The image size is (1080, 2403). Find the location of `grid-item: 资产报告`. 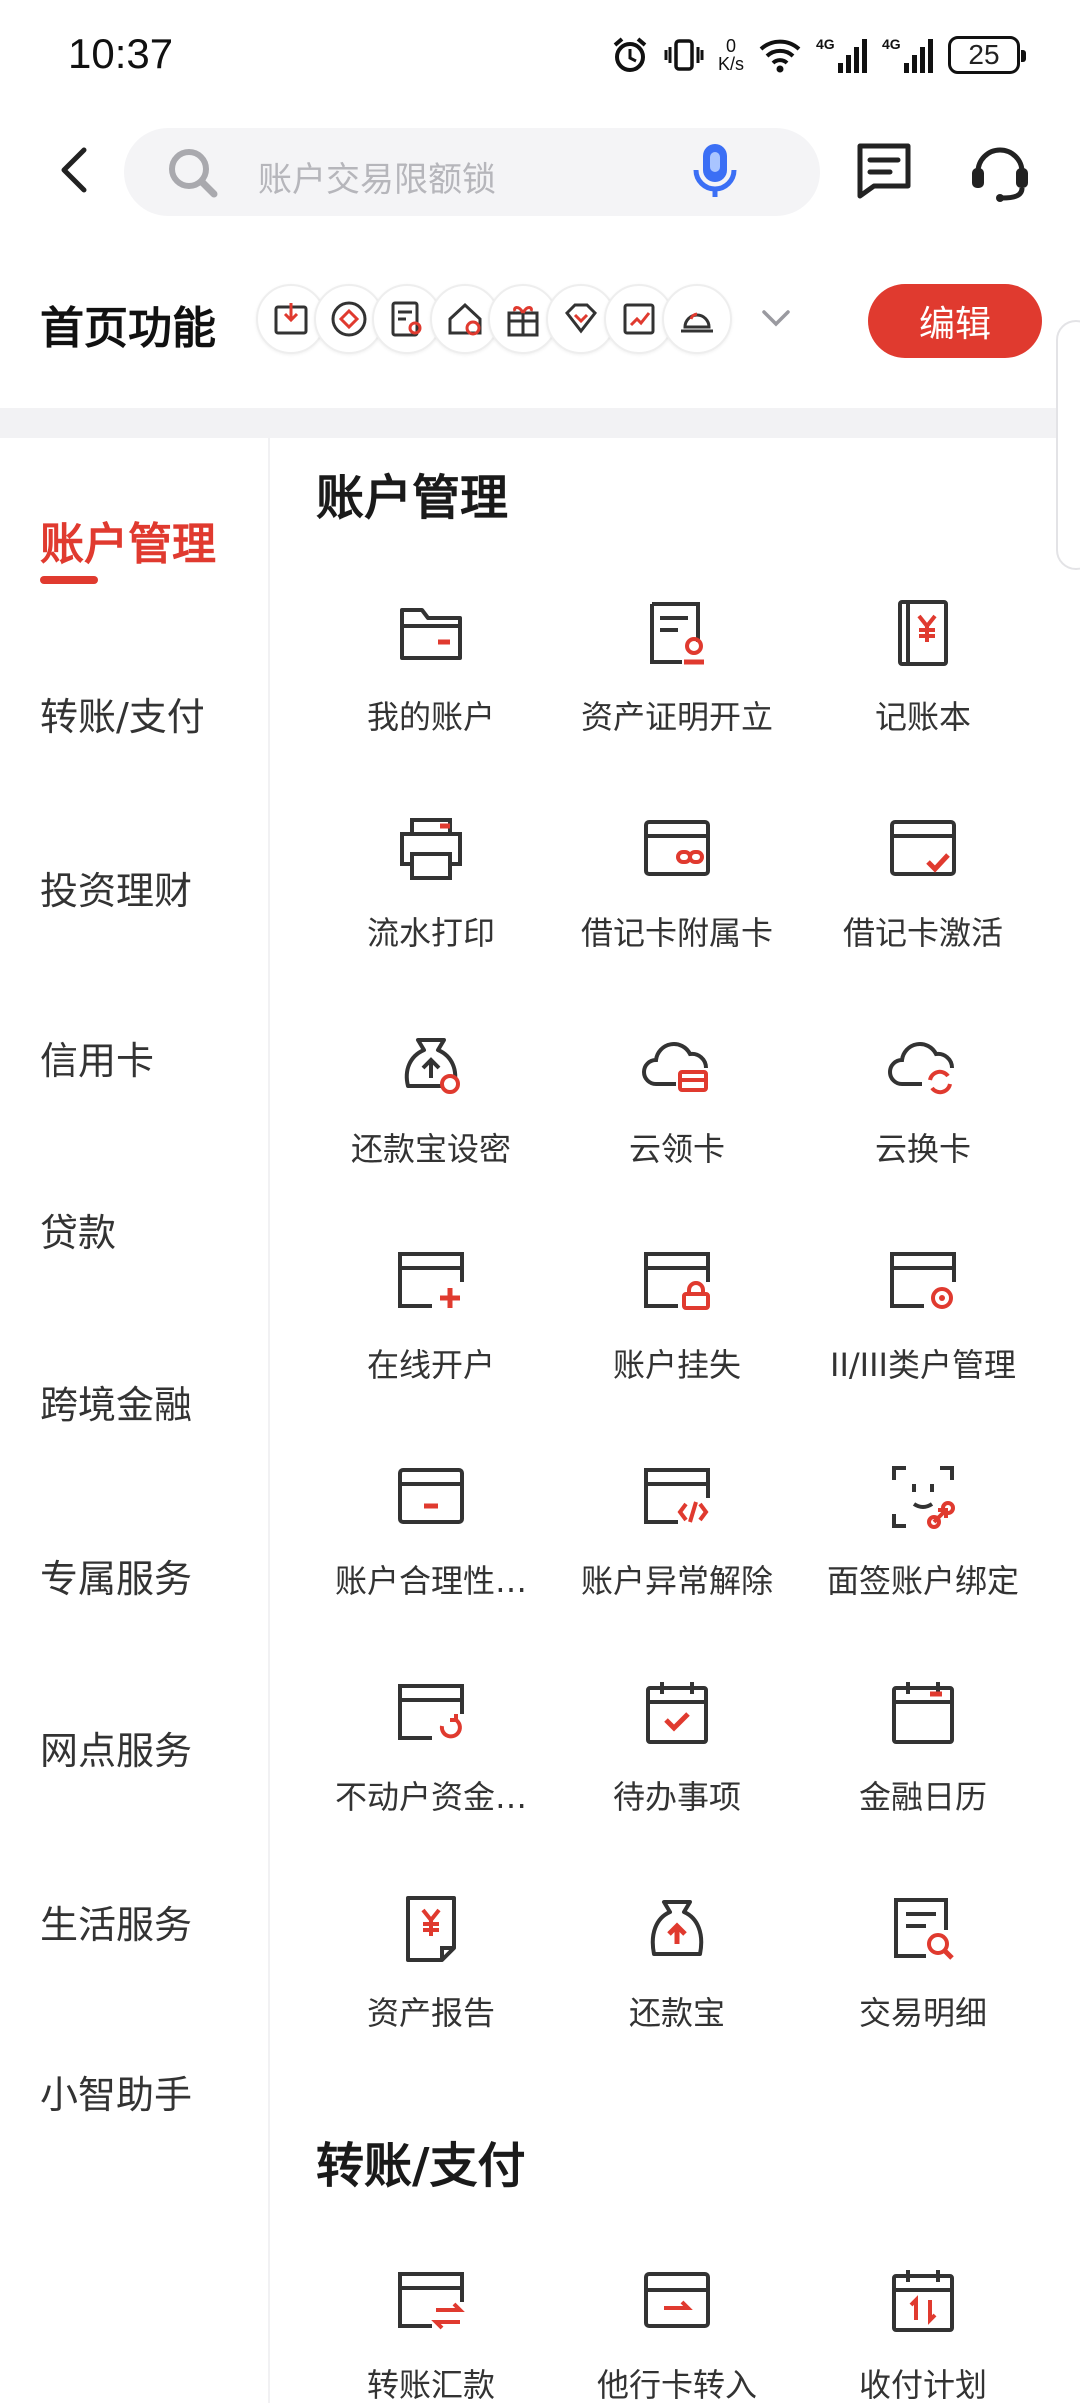

grid-item: 资产报告 is located at coordinates (431, 1982).